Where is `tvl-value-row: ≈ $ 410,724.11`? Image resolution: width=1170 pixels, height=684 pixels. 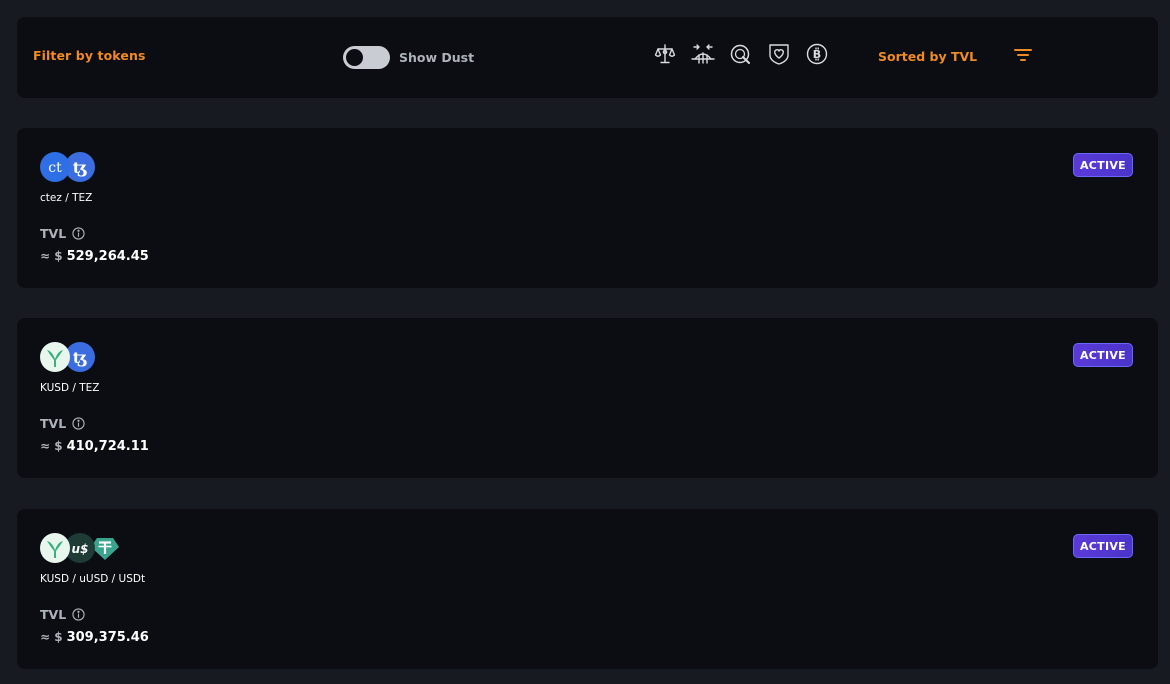
tvl-value-row: ≈ $ 410,724.11 is located at coordinates (94, 446).